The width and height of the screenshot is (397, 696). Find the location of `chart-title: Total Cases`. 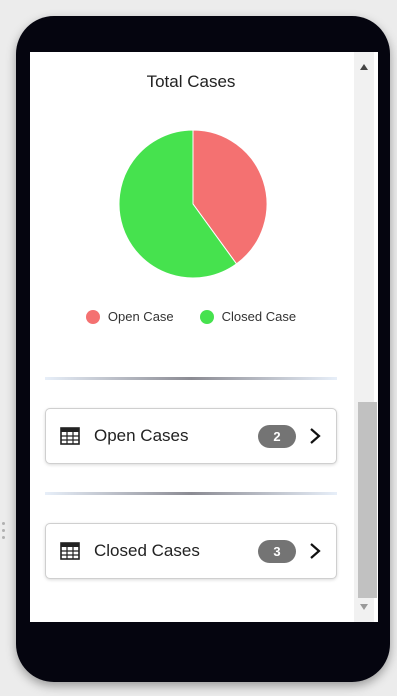

chart-title: Total Cases is located at coordinates (191, 81).